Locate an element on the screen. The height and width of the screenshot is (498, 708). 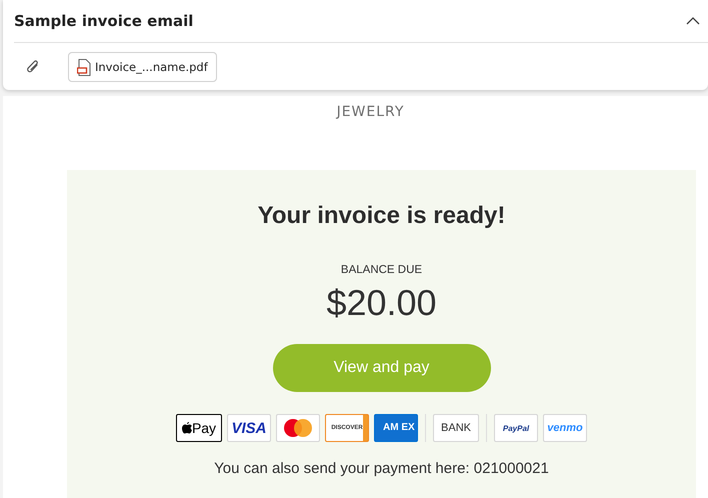
balance-label: BALANCE DUE is located at coordinates (381, 270).